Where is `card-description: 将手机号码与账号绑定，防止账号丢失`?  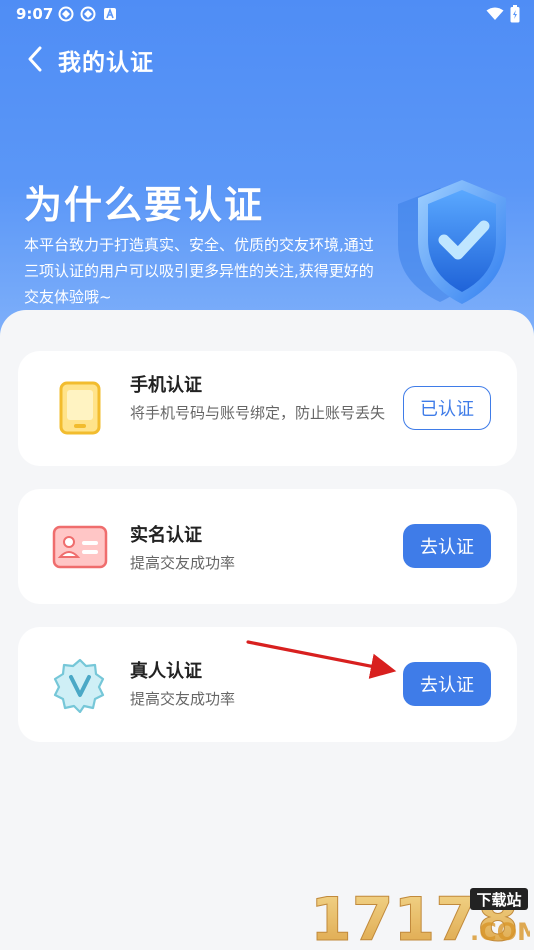
card-description: 将手机号码与账号绑定，防止账号丢失 is located at coordinates (258, 413).